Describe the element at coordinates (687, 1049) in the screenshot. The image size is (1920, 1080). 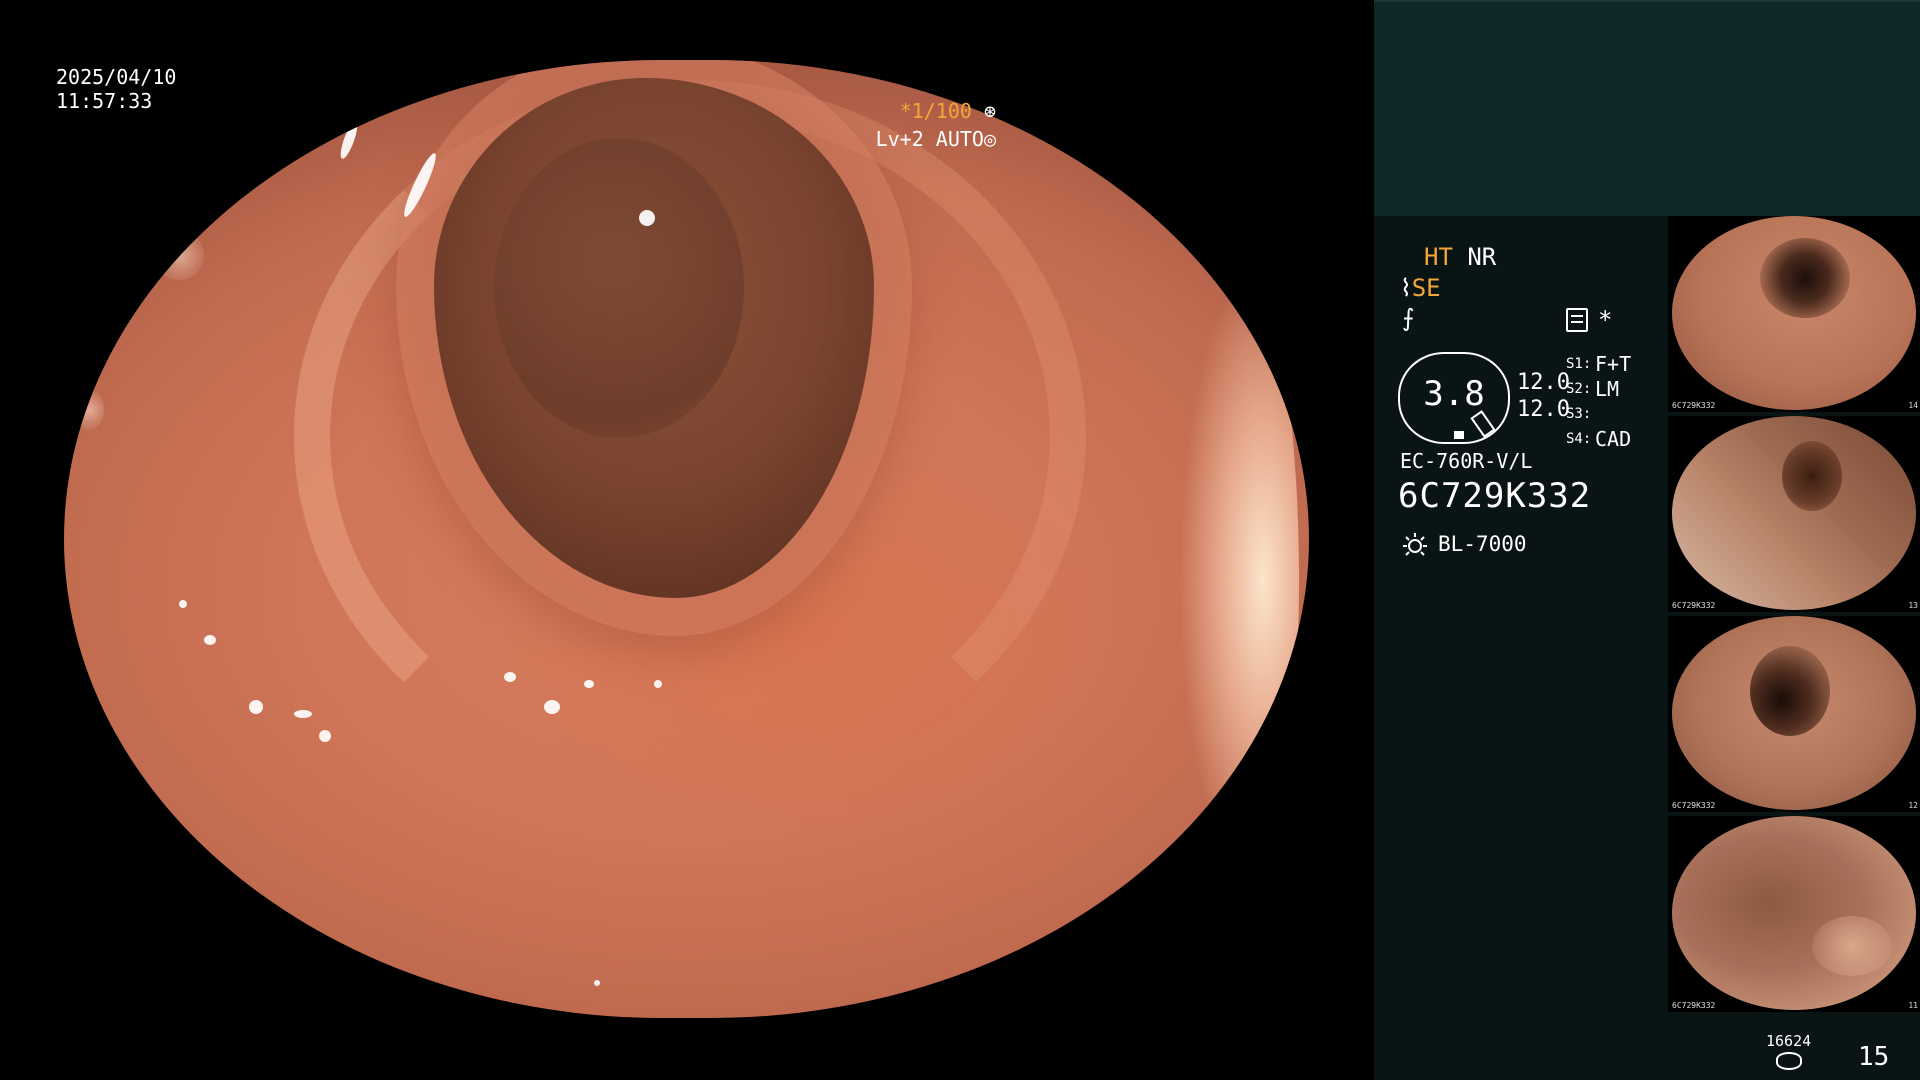
I see `frame-mask-bottom` at that location.